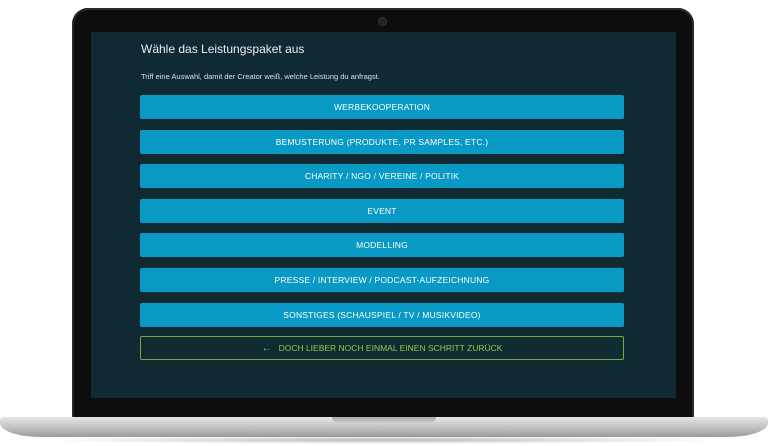  What do you see at coordinates (384, 420) in the screenshot?
I see `laptop-hinge-notch` at bounding box center [384, 420].